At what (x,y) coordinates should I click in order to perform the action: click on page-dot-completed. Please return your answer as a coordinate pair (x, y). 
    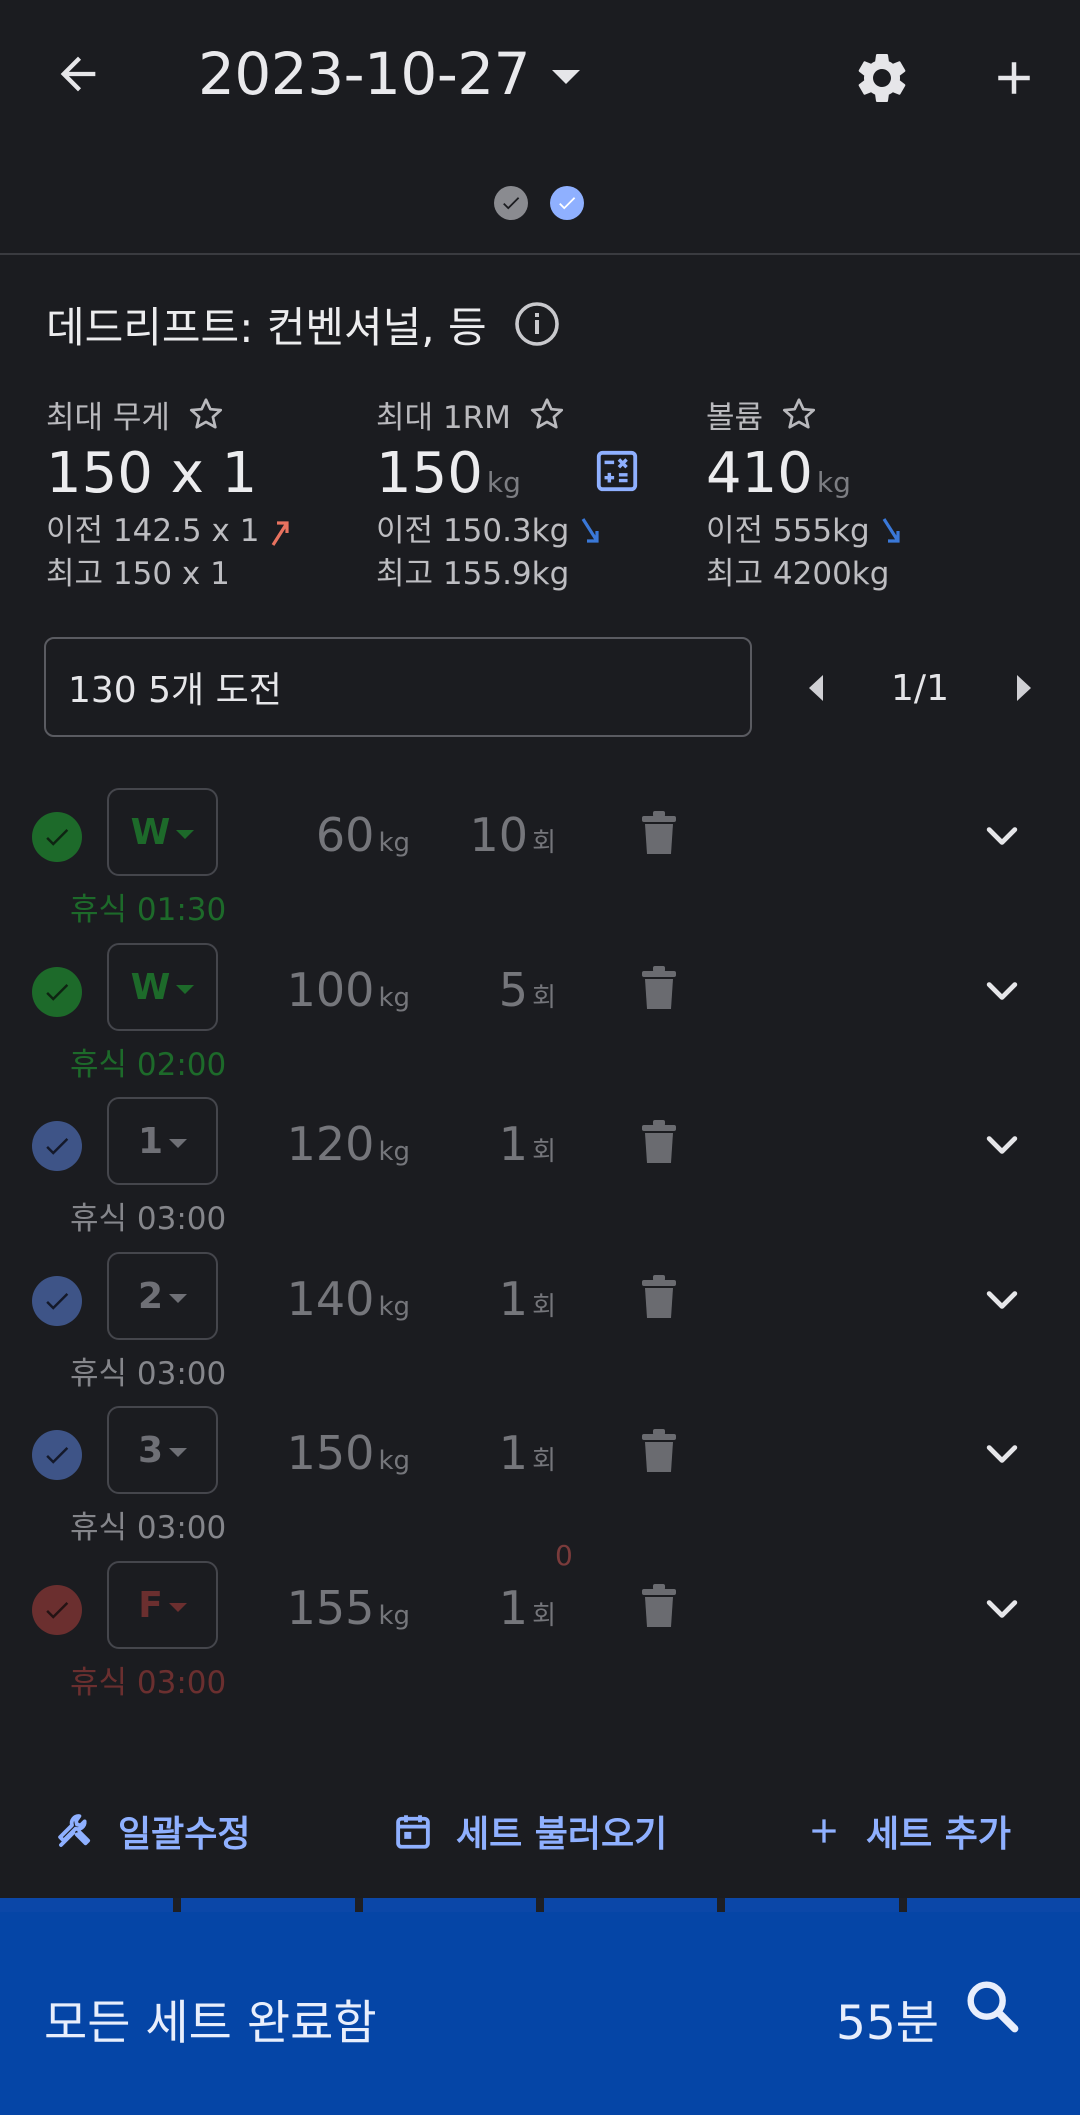
    Looking at the image, I should click on (511, 203).